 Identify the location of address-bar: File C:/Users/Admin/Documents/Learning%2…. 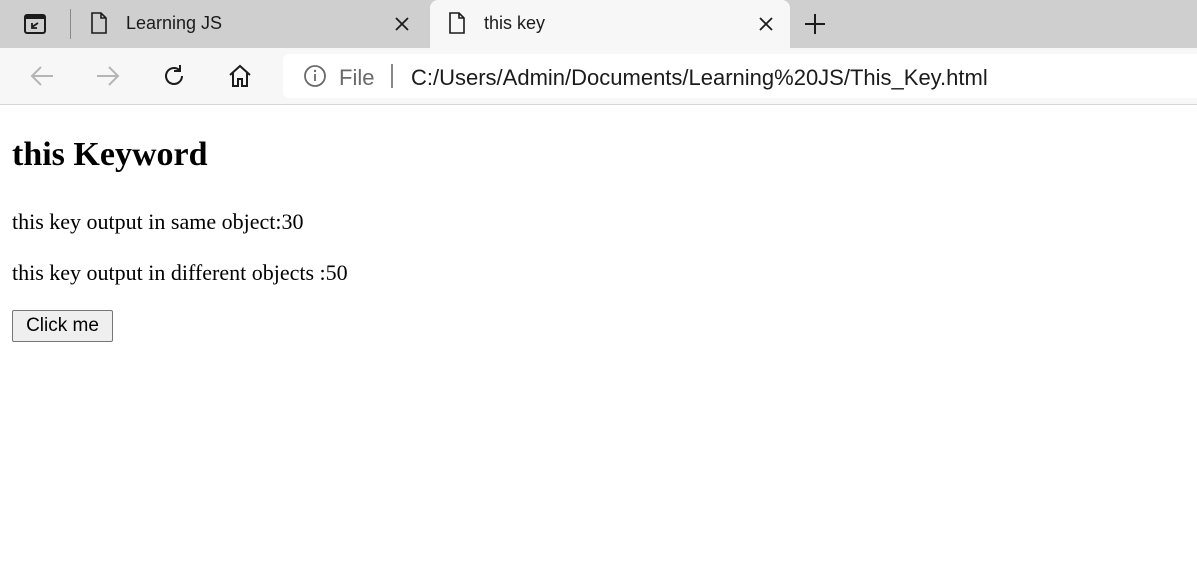
(740, 76).